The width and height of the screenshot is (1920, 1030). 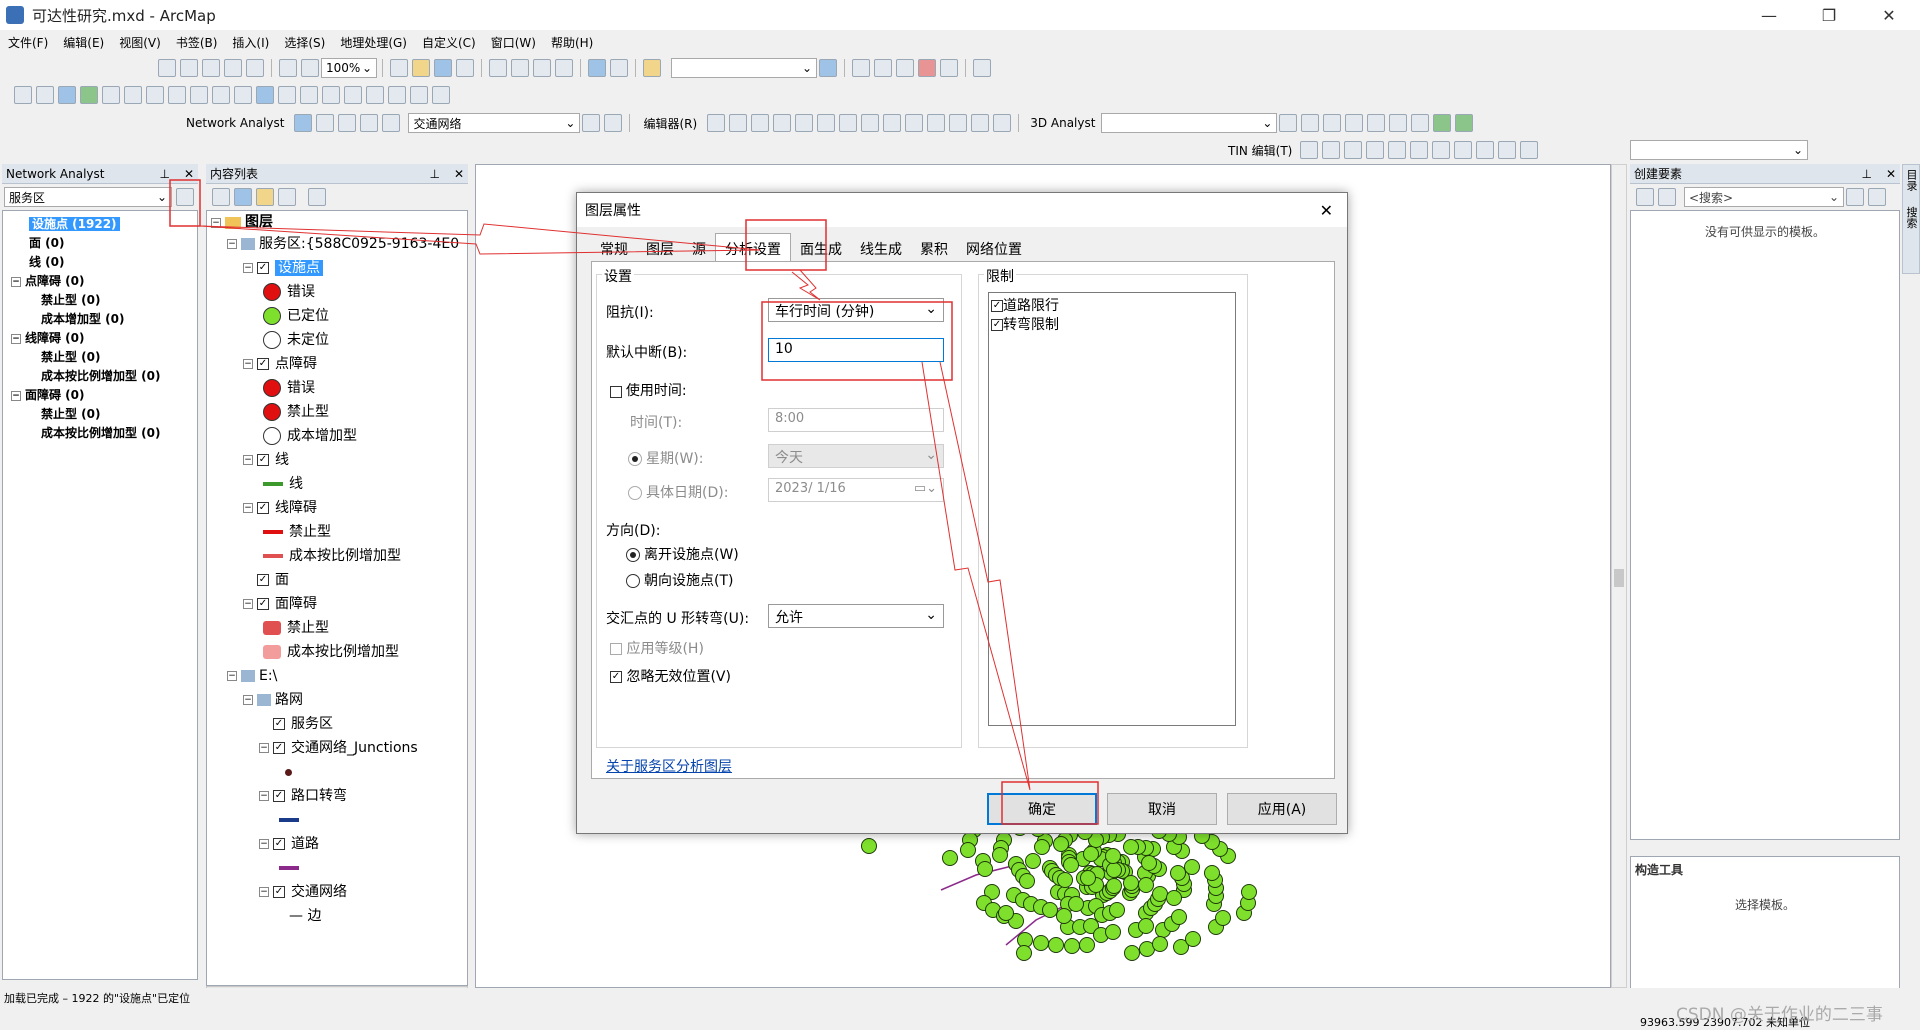 What do you see at coordinates (1765, 848) in the screenshot?
I see `panel-splitter` at bounding box center [1765, 848].